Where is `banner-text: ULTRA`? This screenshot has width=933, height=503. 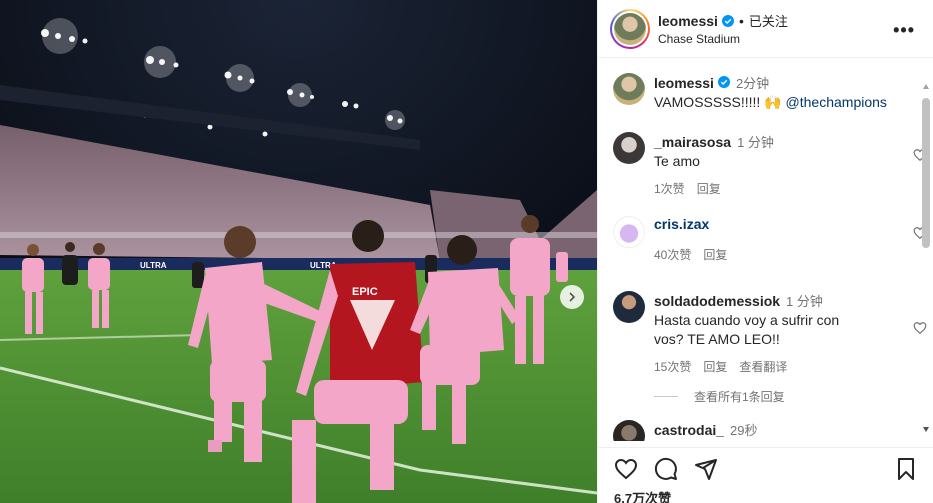
banner-text: ULTRA is located at coordinates (153, 265).